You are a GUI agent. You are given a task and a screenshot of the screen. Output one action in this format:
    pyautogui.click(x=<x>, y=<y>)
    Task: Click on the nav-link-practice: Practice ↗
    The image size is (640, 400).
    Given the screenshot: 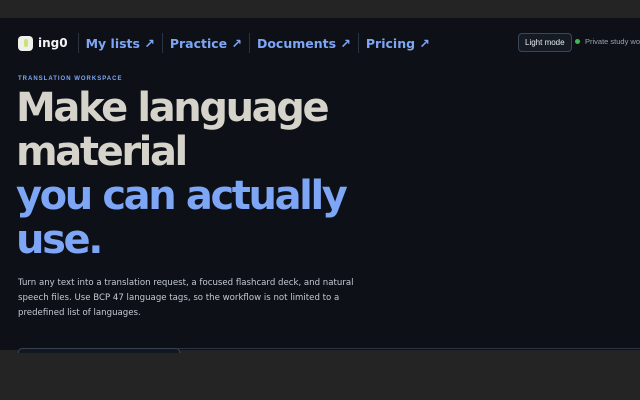 What is the action you would take?
    pyautogui.click(x=206, y=43)
    